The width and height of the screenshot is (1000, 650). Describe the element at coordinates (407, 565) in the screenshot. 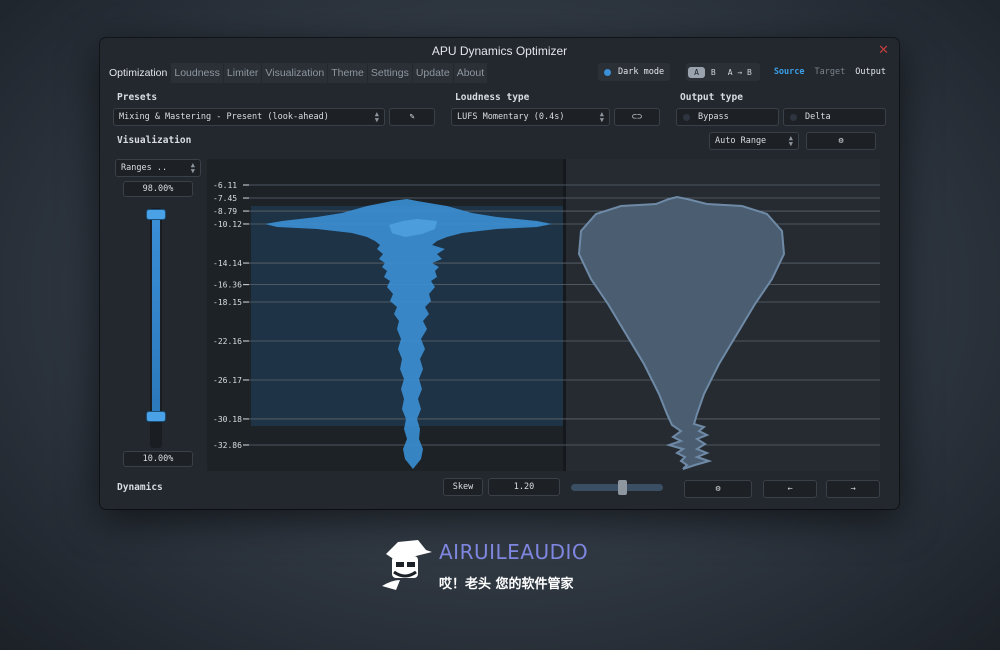

I see `brand-logo-icon` at that location.